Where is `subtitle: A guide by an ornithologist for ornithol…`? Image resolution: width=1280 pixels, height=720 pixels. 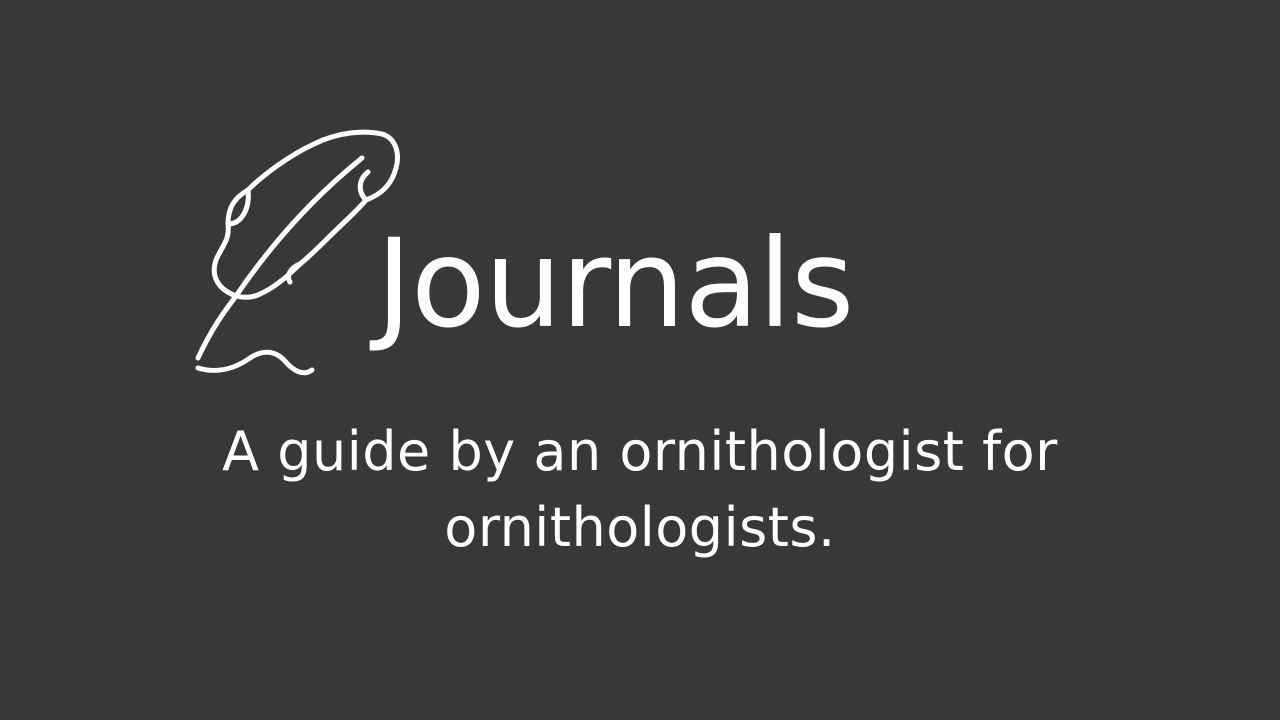
subtitle: A guide by an ornithologist for ornithol… is located at coordinates (640, 489).